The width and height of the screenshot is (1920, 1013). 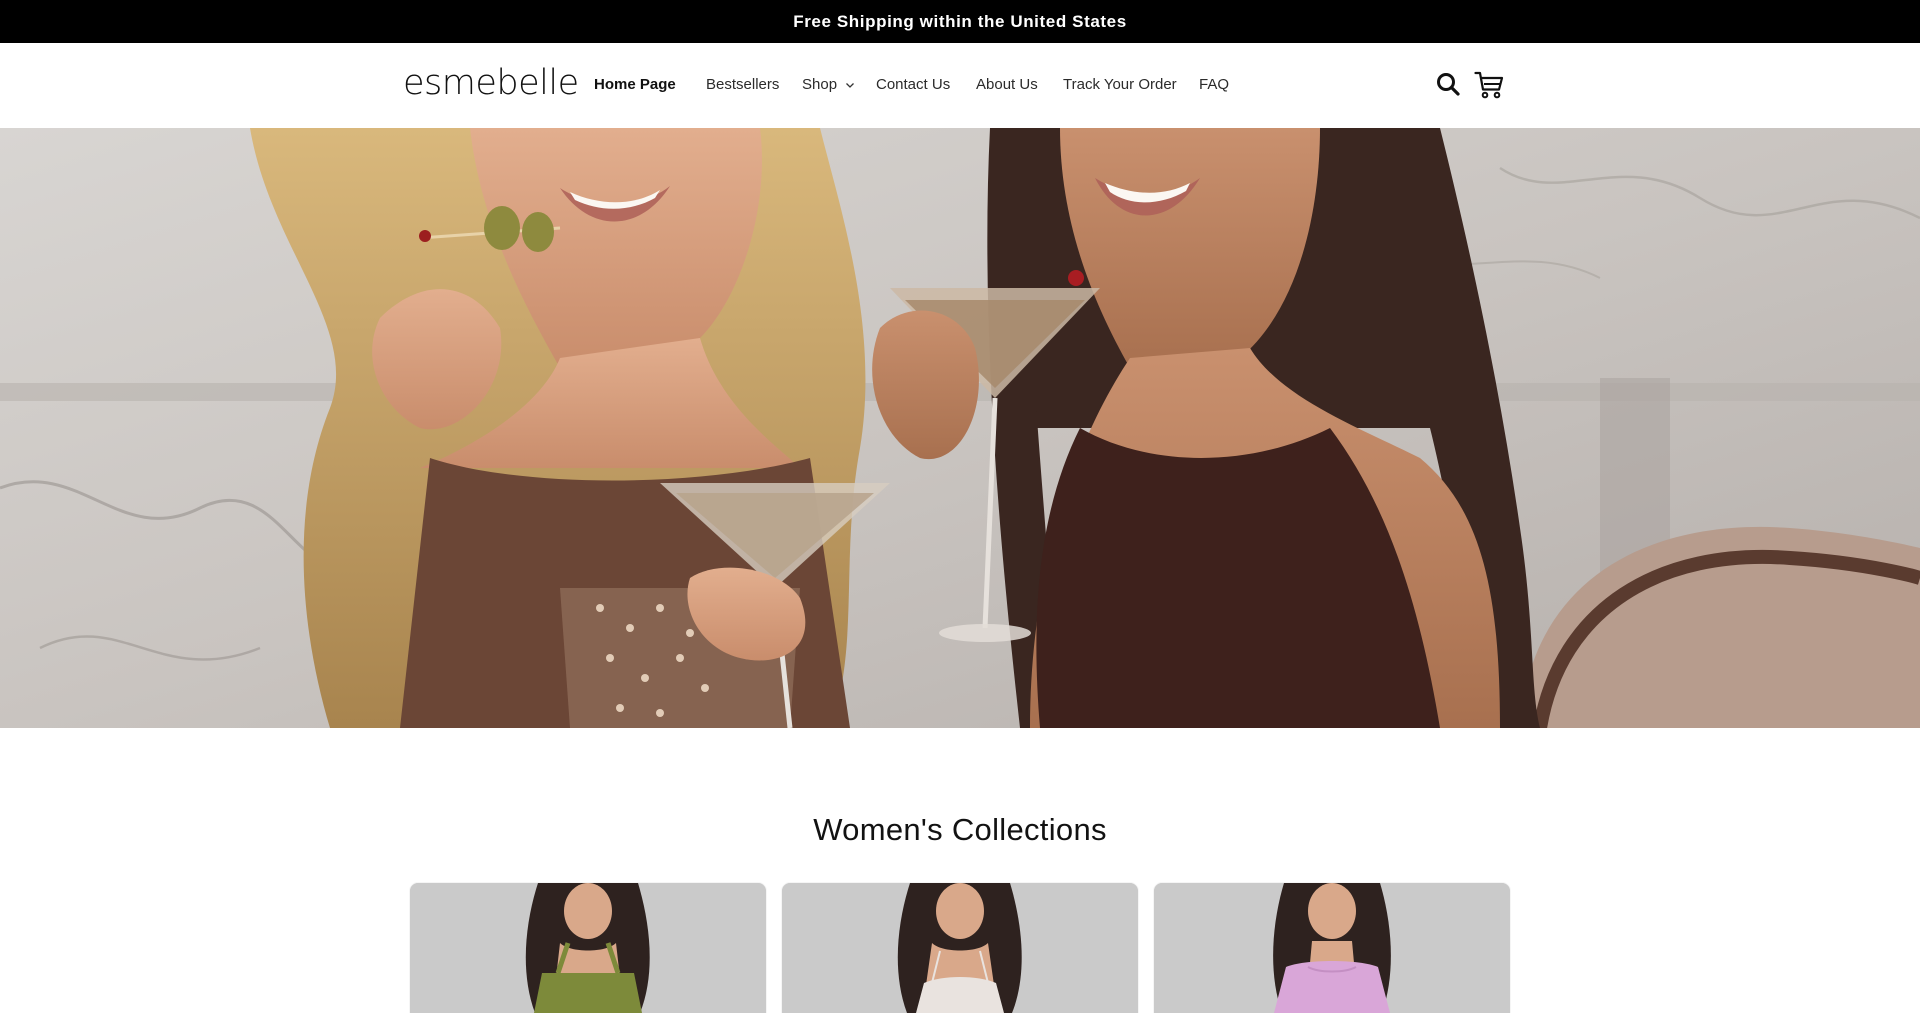 I want to click on nav-shop: Shop, so click(x=828, y=84).